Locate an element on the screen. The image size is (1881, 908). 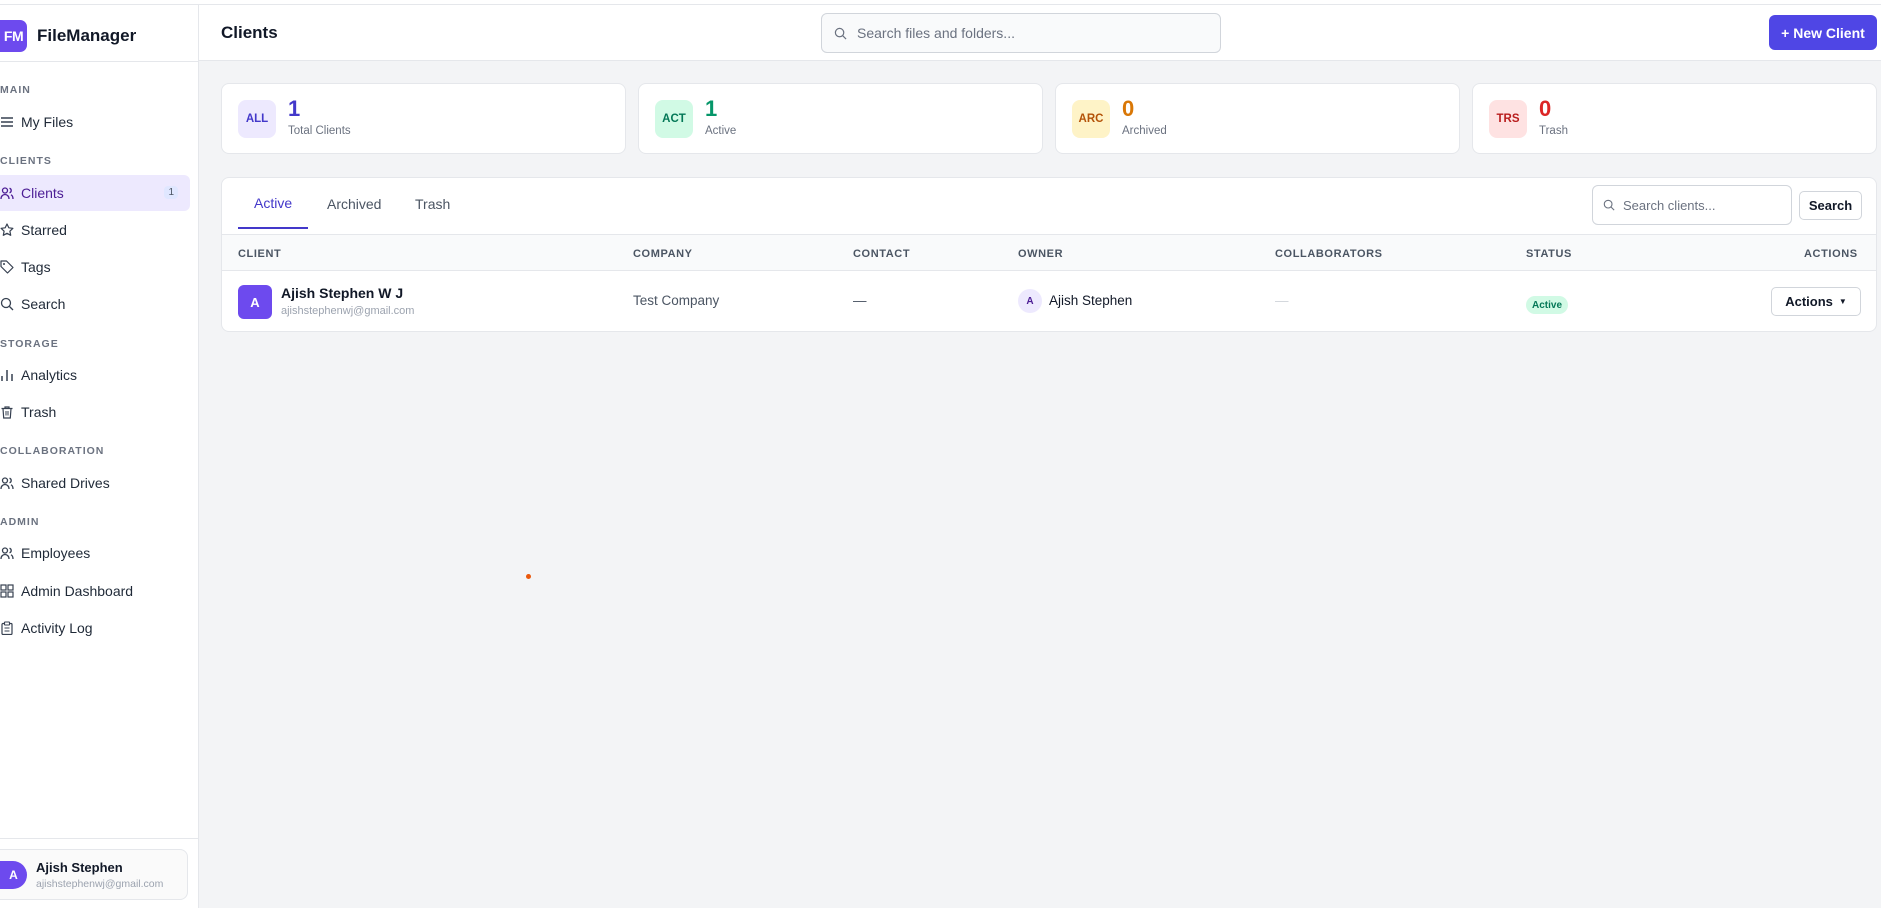
sidebar-item-label: Trash is located at coordinates (39, 412).